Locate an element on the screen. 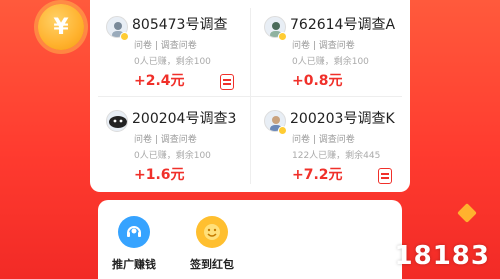  survey-stats: 122人已赚，剩余445 is located at coordinates (336, 156).